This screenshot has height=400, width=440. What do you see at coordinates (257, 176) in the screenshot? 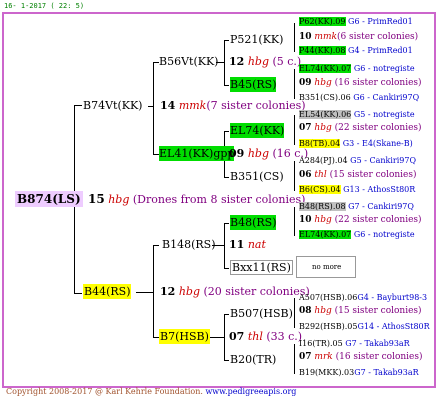
I see `gen3-d-queen: B351(CS)` at bounding box center [257, 176].